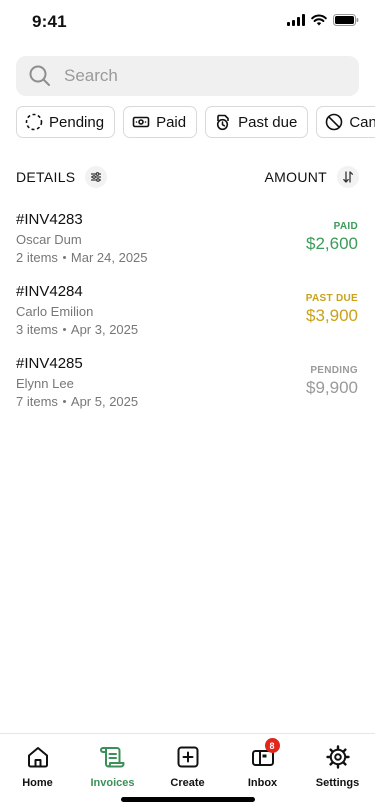 This screenshot has width=375, height=812. What do you see at coordinates (171, 122) in the screenshot?
I see `filter-chip-label: Paid` at bounding box center [171, 122].